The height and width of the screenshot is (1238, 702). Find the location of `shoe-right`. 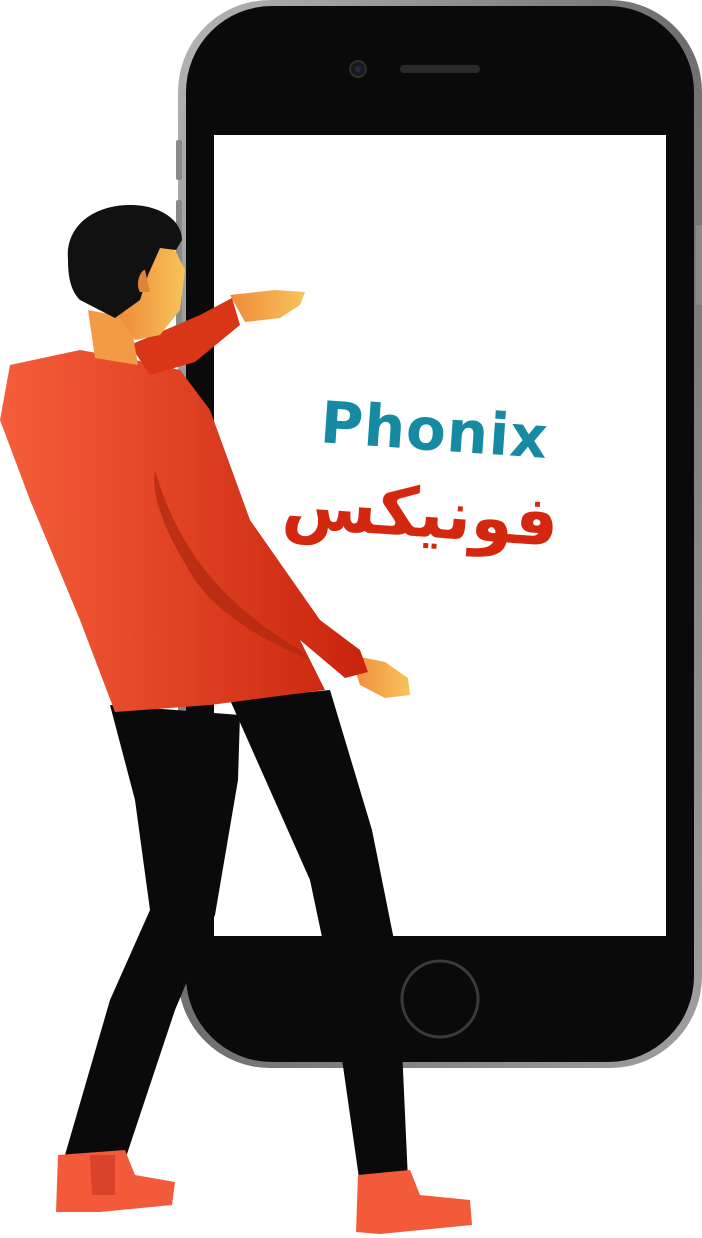

shoe-right is located at coordinates (414, 1202).